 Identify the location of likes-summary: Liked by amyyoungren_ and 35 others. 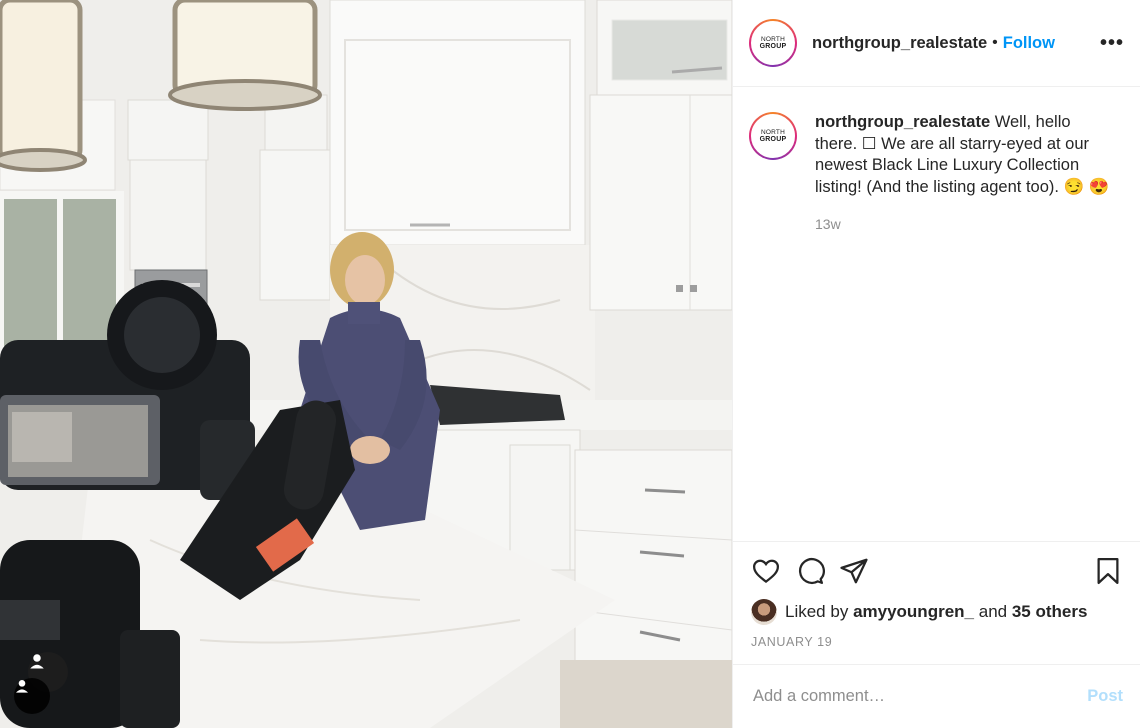
(937, 612).